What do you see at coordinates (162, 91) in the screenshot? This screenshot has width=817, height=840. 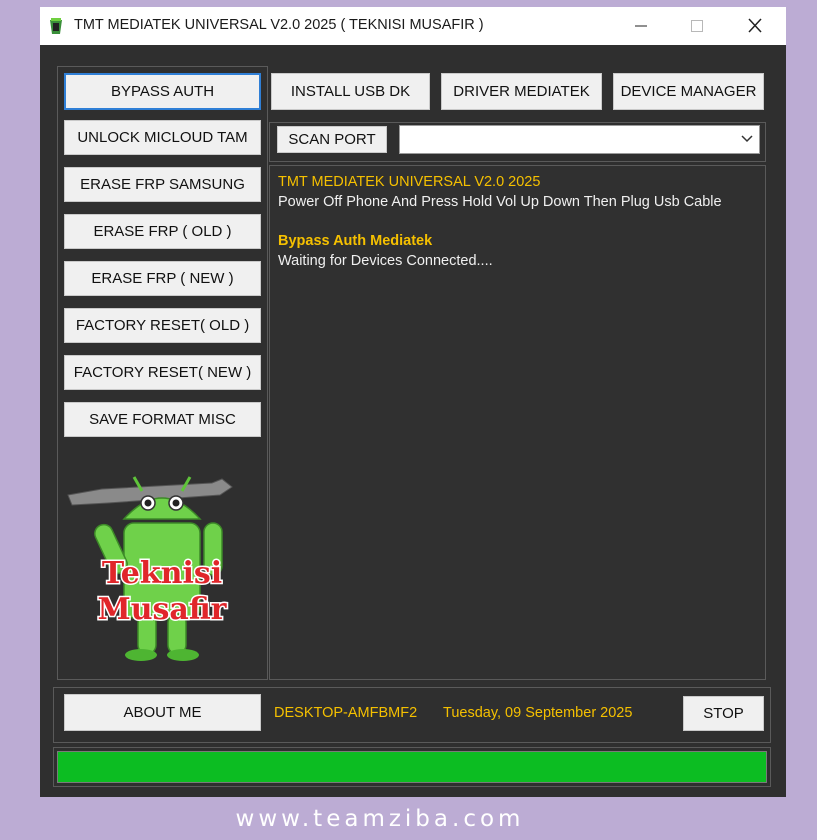 I see `bypass-auth-button: BYPASS AUTH` at bounding box center [162, 91].